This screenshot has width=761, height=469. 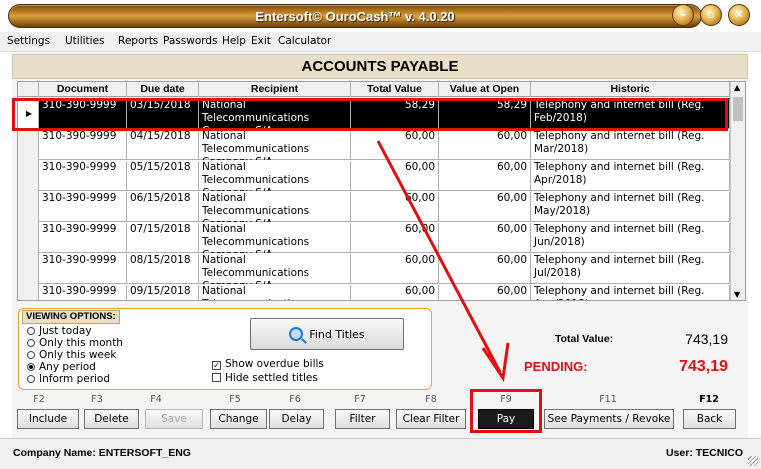 I want to click on radio-only-this-week: Only this week, so click(x=71, y=355).